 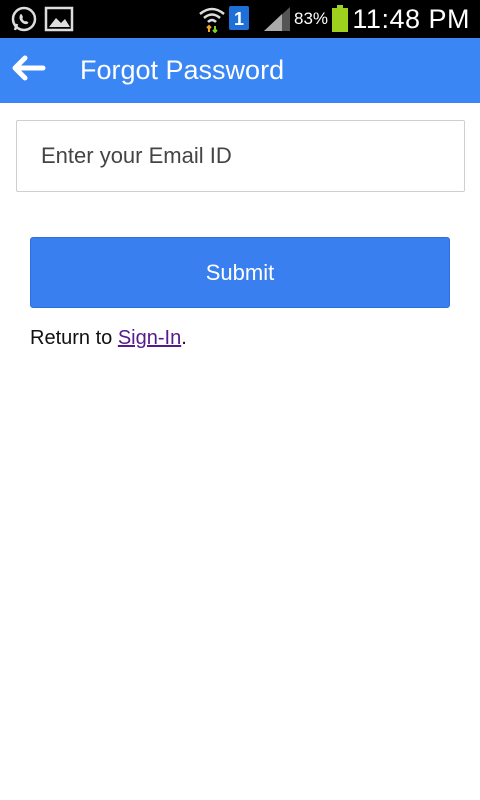 I want to click on arrow-left-icon, so click(x=28, y=70).